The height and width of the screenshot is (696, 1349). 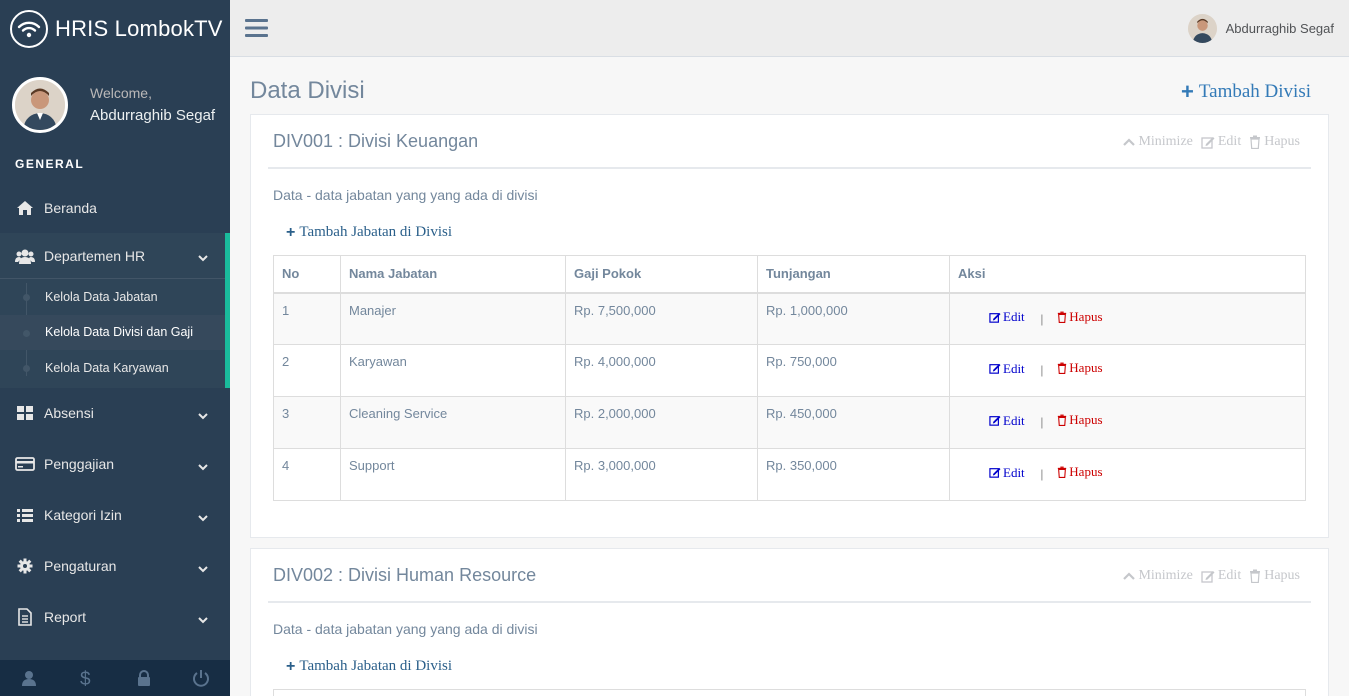 What do you see at coordinates (115, 617) in the screenshot?
I see `sidebar-item-report: Report` at bounding box center [115, 617].